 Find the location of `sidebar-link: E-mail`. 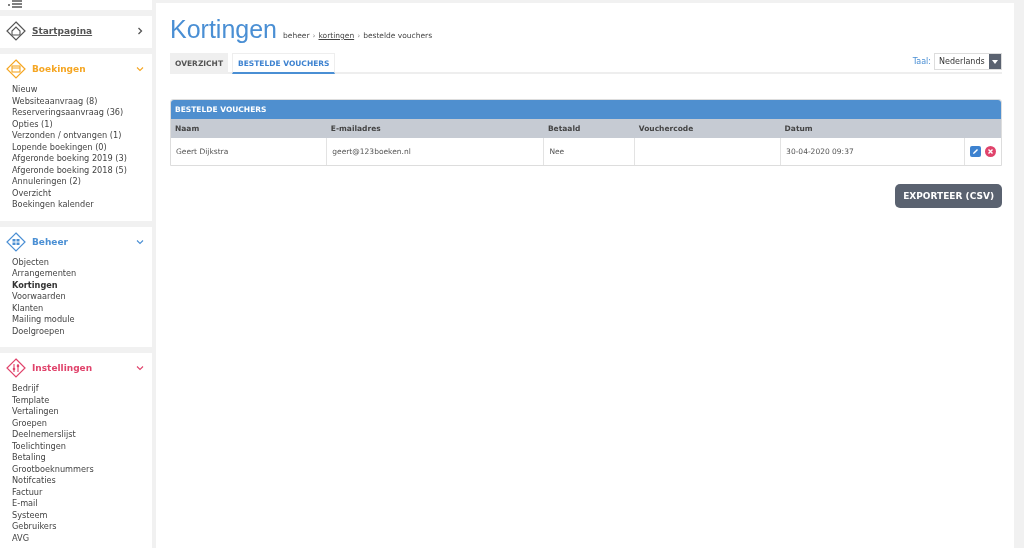

sidebar-link: E-mail is located at coordinates (79, 504).